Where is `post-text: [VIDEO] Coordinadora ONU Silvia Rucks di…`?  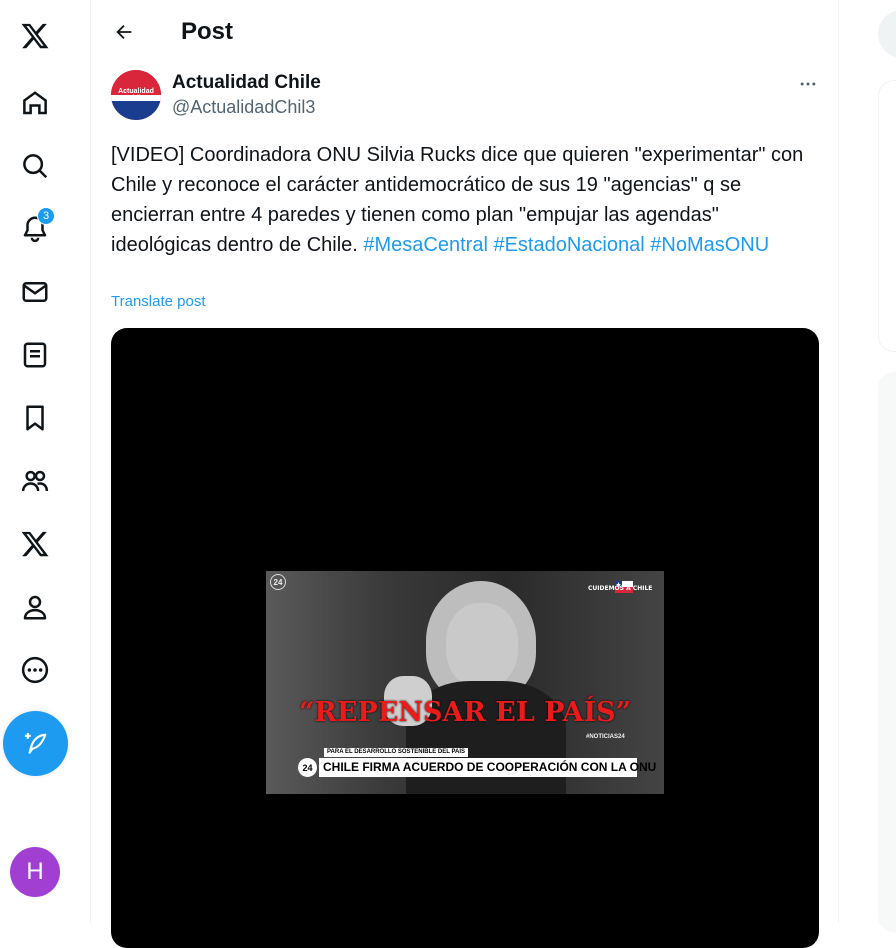 post-text: [VIDEO] Coordinadora ONU Silvia Rucks di… is located at coordinates (467, 200).